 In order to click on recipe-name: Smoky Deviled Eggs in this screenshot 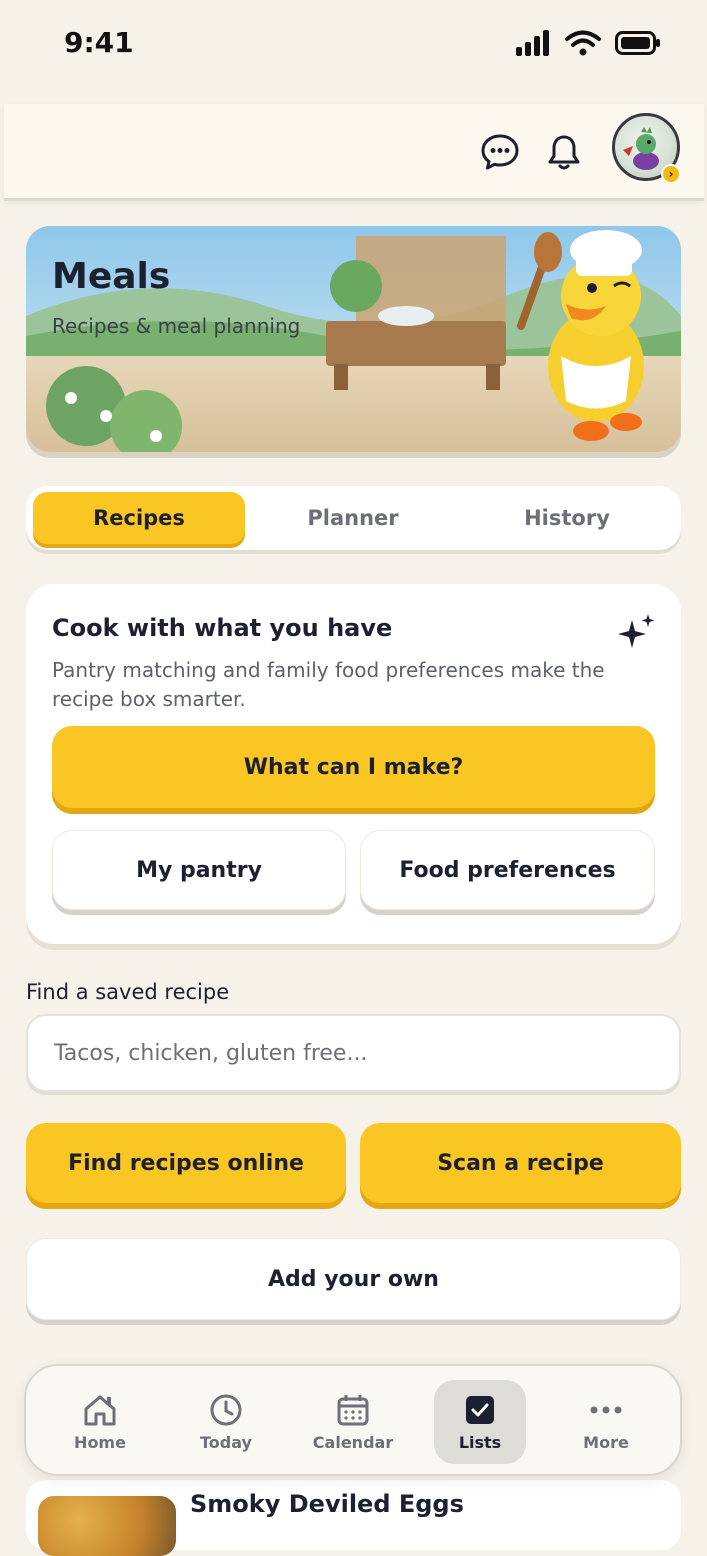, I will do `click(327, 1504)`.